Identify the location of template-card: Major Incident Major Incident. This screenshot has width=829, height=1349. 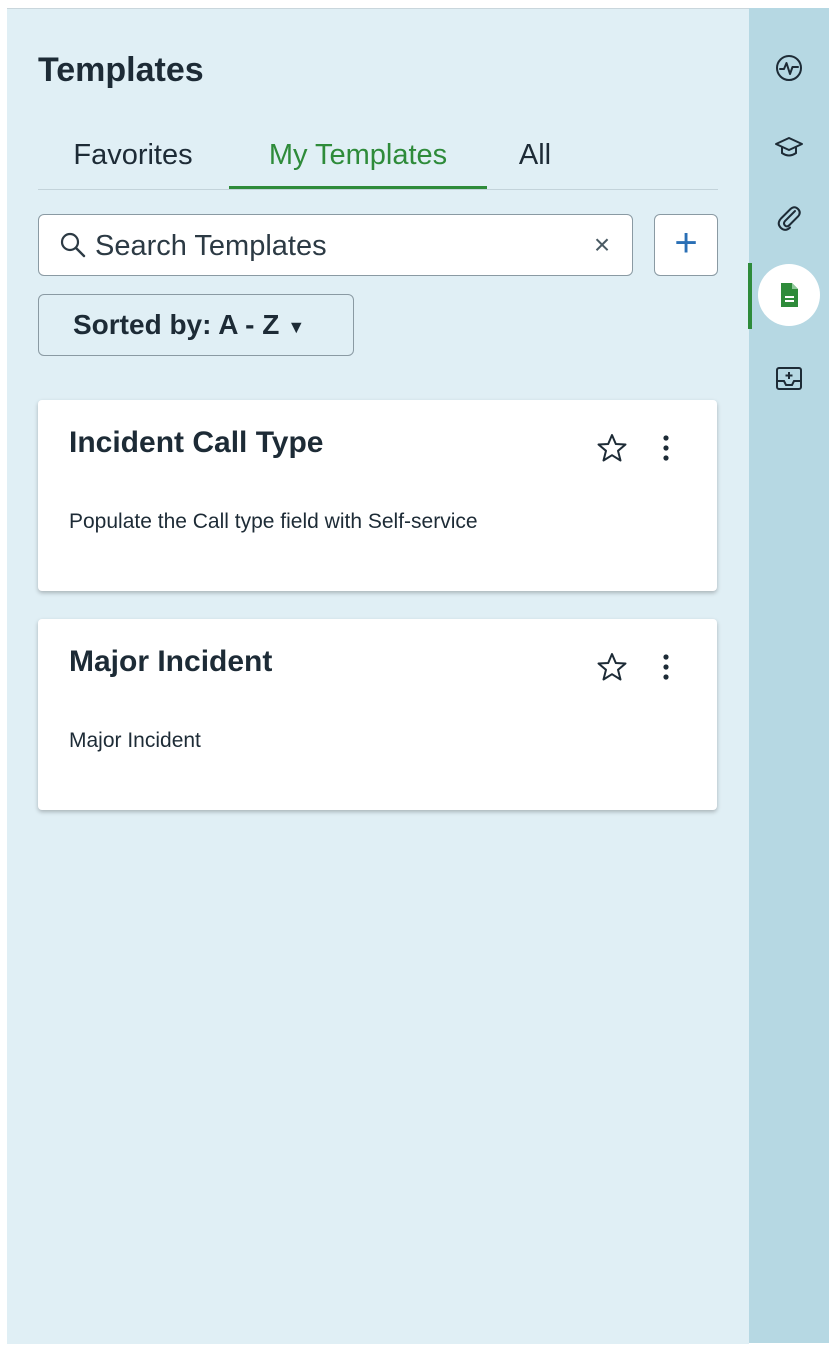
(377, 714).